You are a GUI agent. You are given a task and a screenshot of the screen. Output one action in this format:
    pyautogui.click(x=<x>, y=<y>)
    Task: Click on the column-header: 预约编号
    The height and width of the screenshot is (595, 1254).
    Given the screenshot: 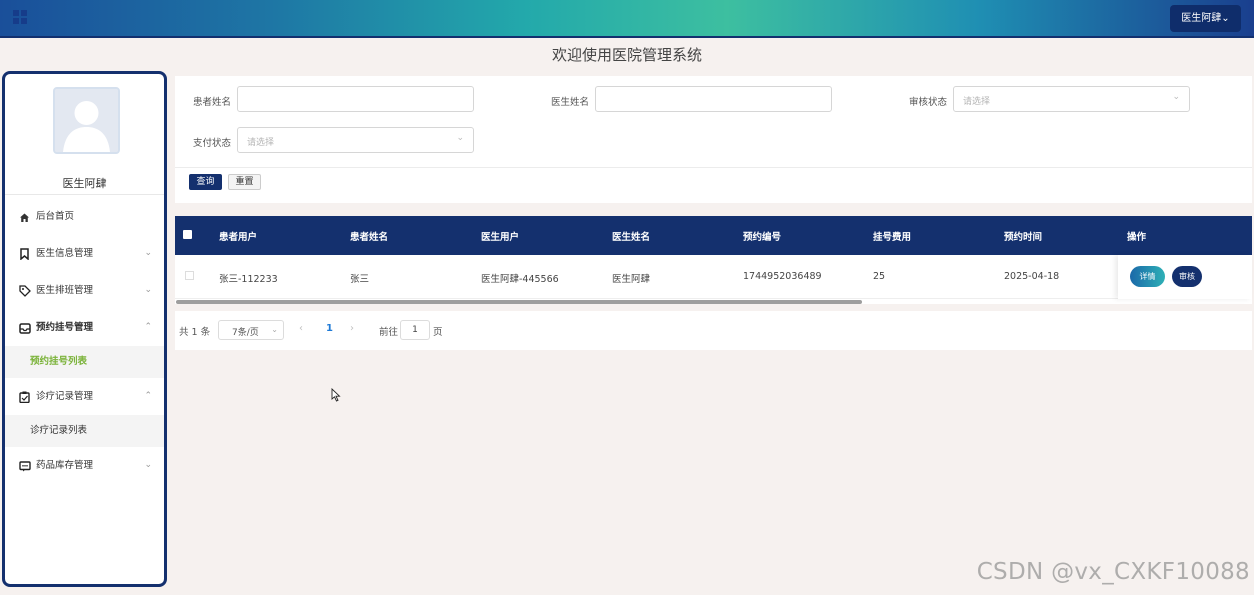 What is the action you would take?
    pyautogui.click(x=762, y=237)
    